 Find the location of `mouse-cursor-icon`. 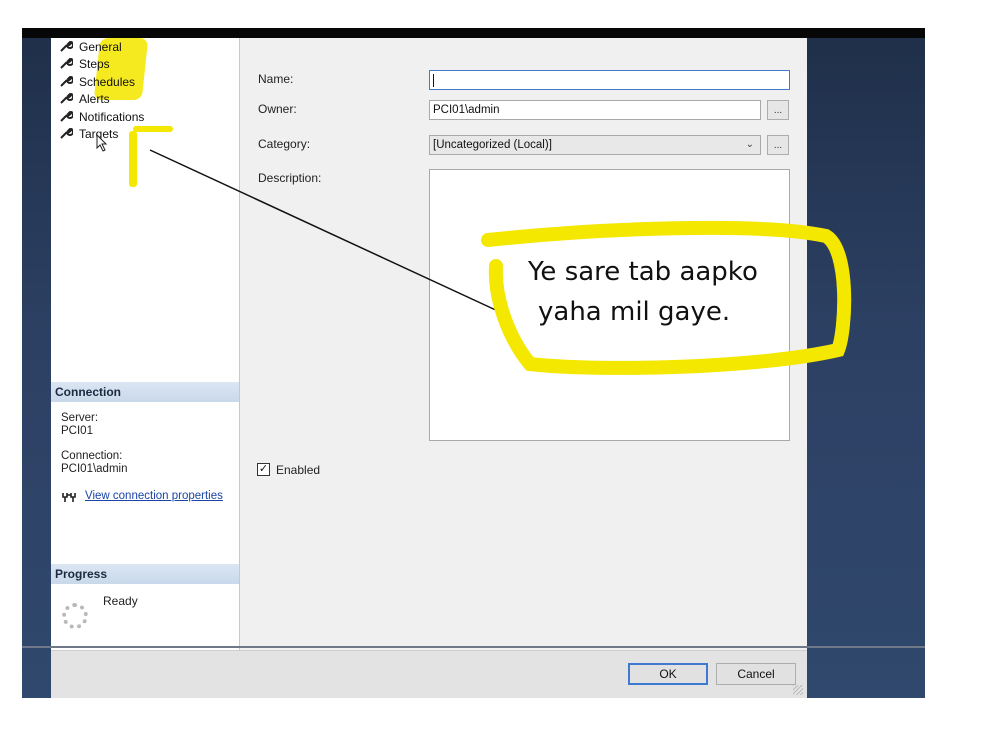

mouse-cursor-icon is located at coordinates (102, 143).